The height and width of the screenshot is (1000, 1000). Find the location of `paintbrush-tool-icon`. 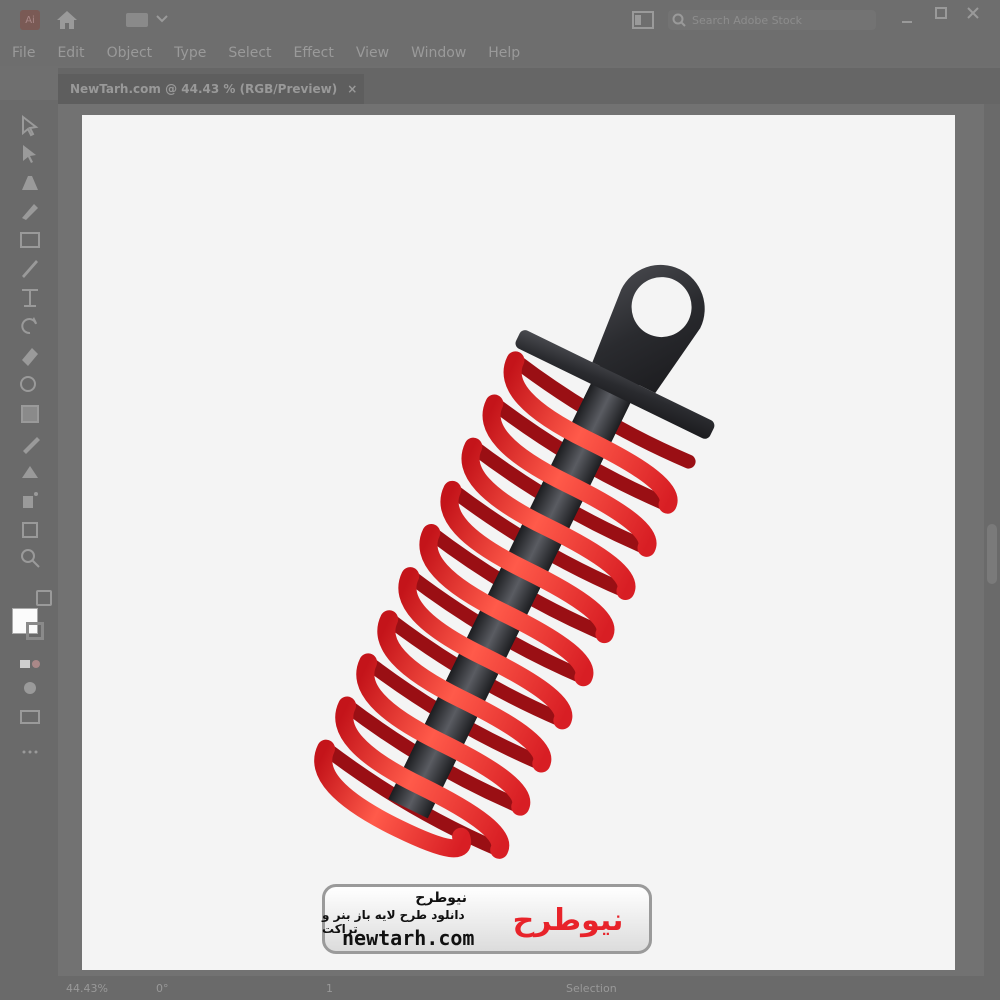

paintbrush-tool-icon is located at coordinates (30, 268).